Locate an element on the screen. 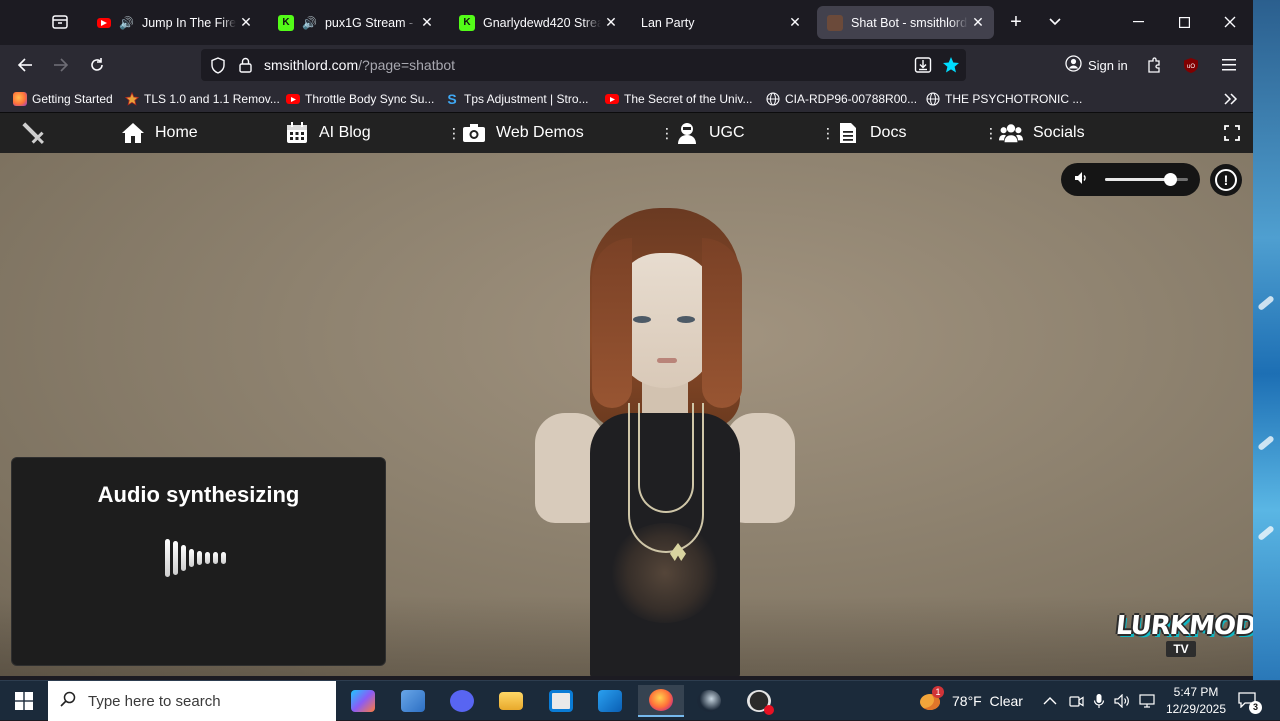 The height and width of the screenshot is (721, 1280). folder-glyph is located at coordinates (511, 701).